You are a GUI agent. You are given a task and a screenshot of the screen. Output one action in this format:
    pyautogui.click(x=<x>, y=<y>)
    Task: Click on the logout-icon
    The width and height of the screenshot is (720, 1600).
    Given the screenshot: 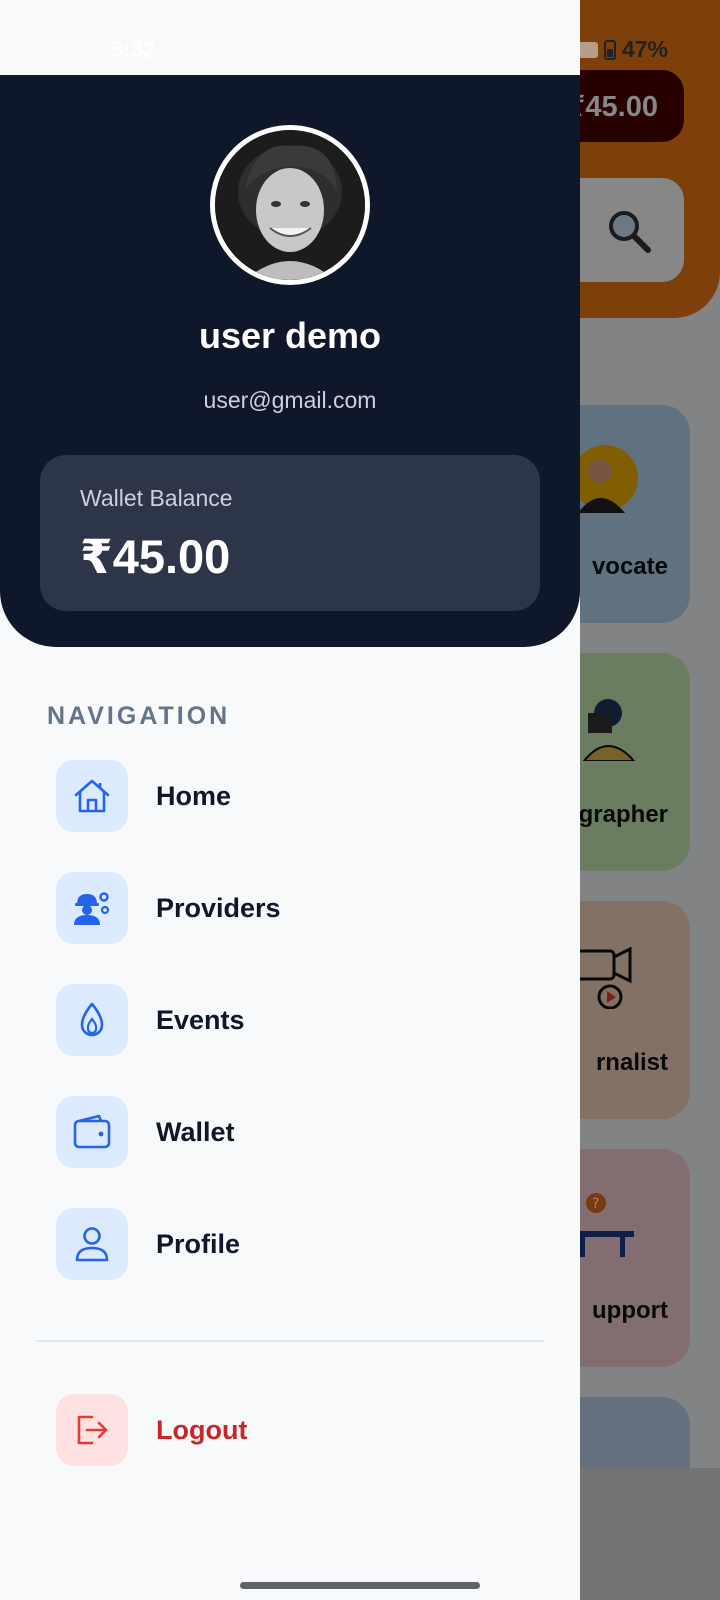 What is the action you would take?
    pyautogui.click(x=92, y=1430)
    